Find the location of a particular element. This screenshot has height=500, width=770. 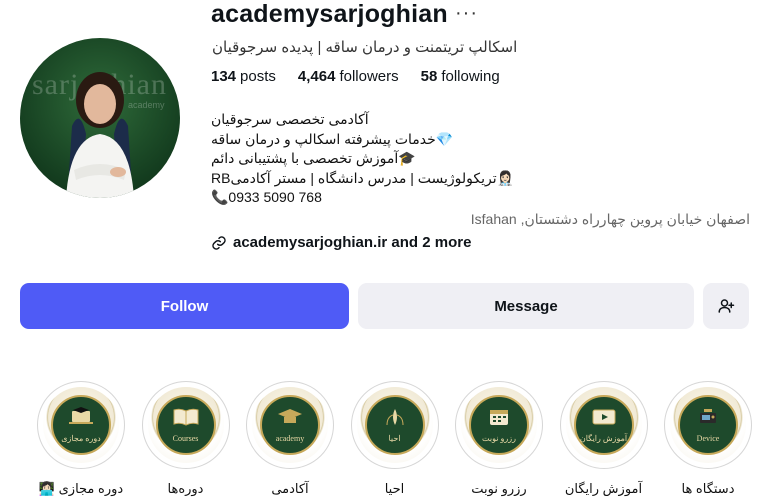

highlight-ring: Courses is located at coordinates (185, 425).